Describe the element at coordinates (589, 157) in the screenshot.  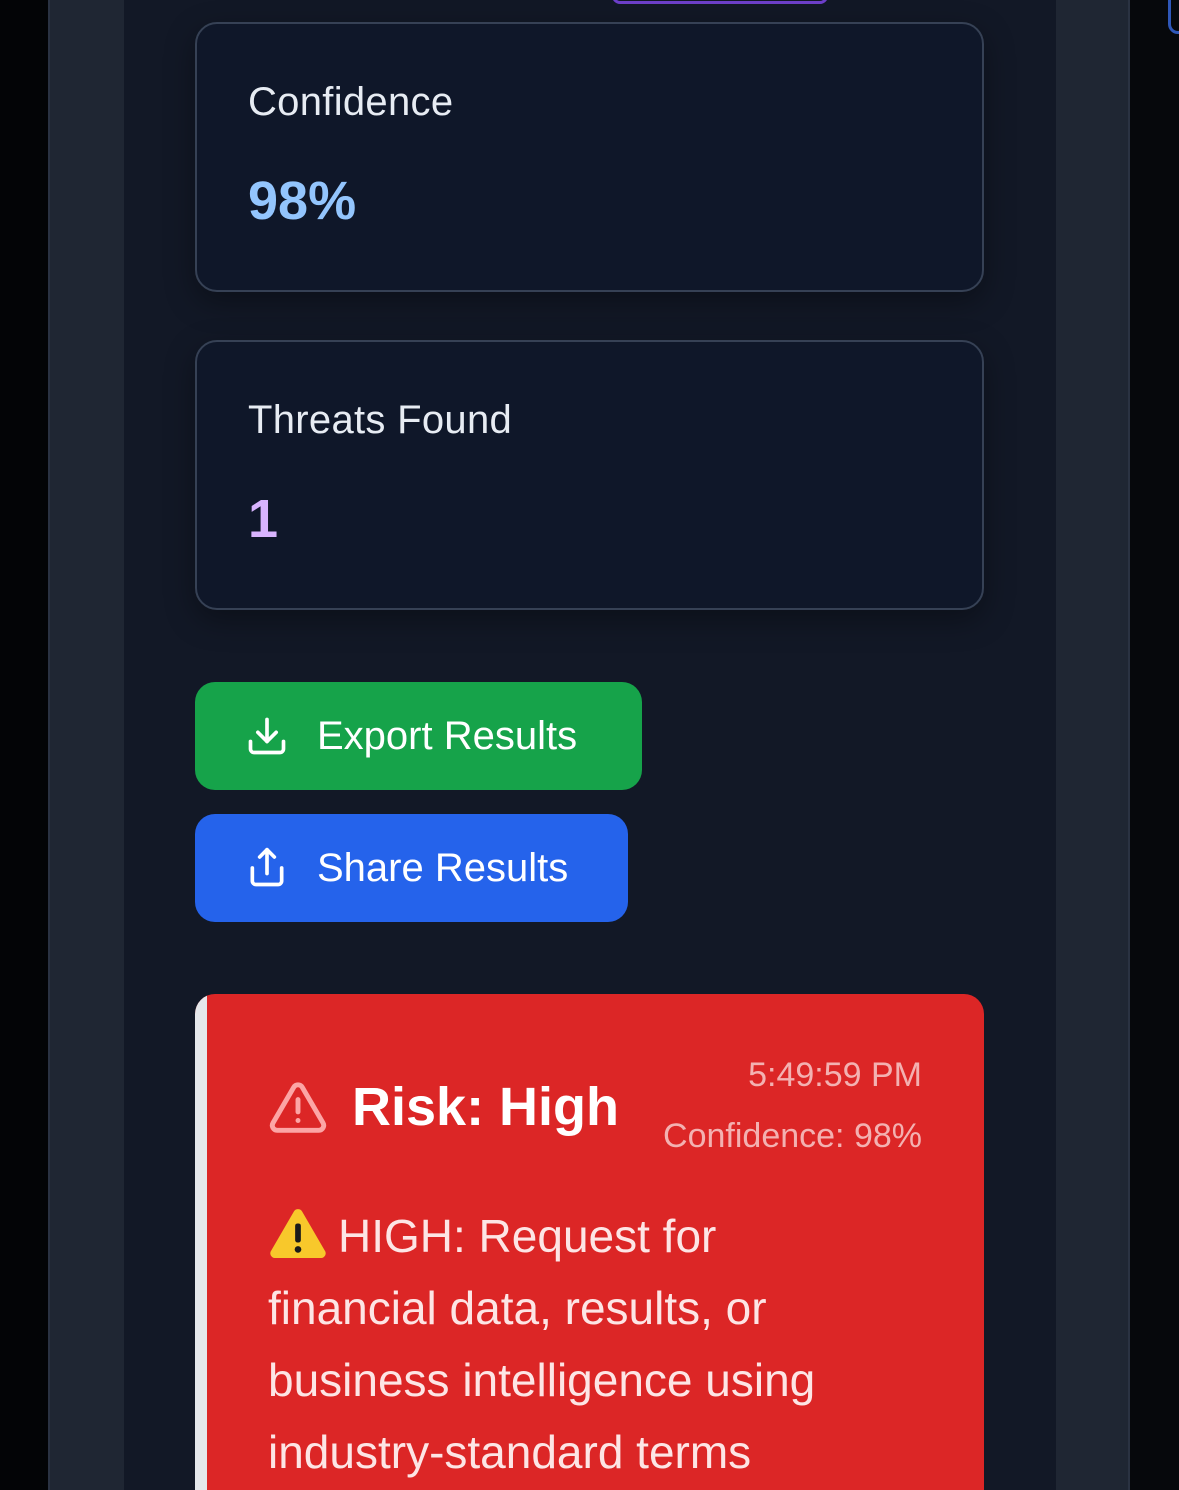
I see `stat-card-confidence: Confidence 98%` at that location.